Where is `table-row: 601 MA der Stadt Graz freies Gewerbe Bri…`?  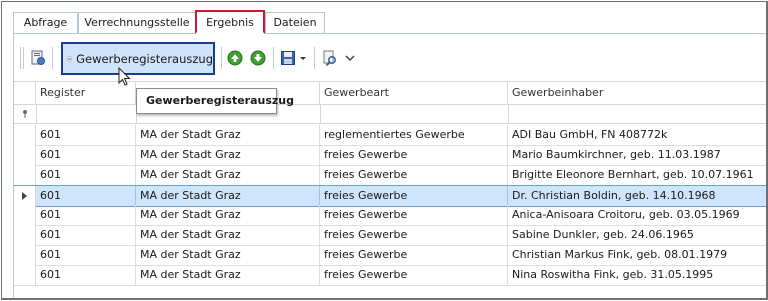 table-row: 601 MA der Stadt Graz freies Gewerbe Bri… is located at coordinates (390, 175).